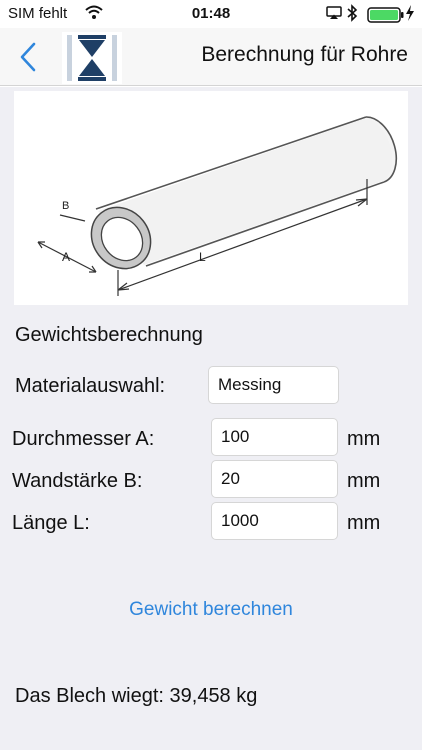  What do you see at coordinates (83, 439) in the screenshot?
I see `diameter-label: Durchmesser A:` at bounding box center [83, 439].